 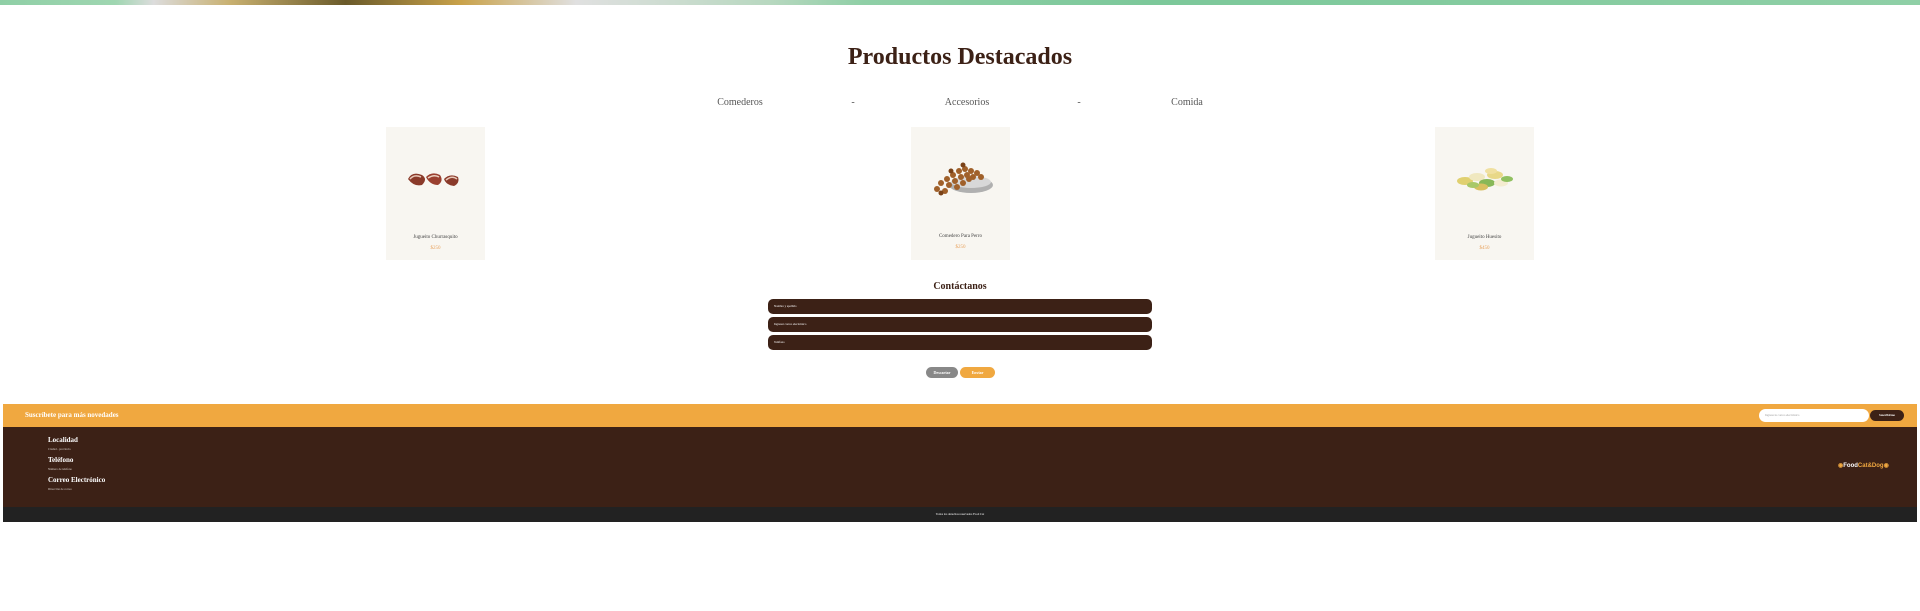 I want to click on copyright-text: Todos los derechos reservados Food Cat, so click(x=960, y=514).